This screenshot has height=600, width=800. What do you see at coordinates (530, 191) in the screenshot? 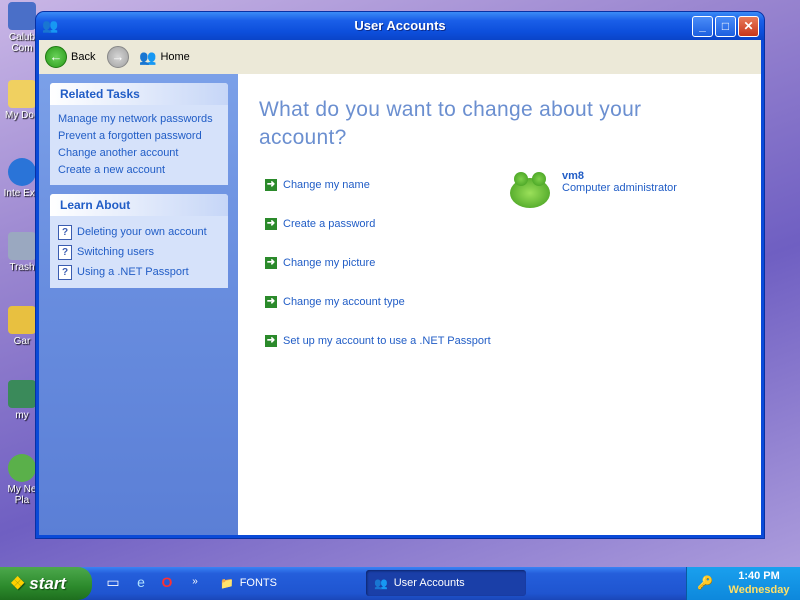
I see `frog-avatar-icon` at bounding box center [530, 191].